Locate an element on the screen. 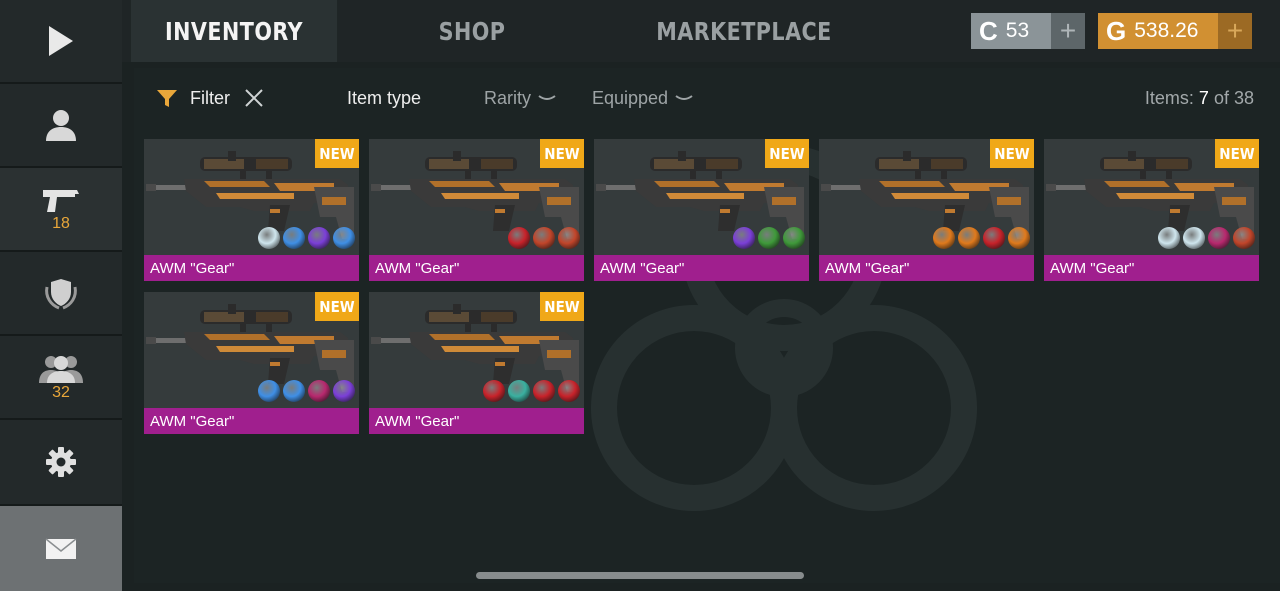  clan-button is located at coordinates (61, 294).